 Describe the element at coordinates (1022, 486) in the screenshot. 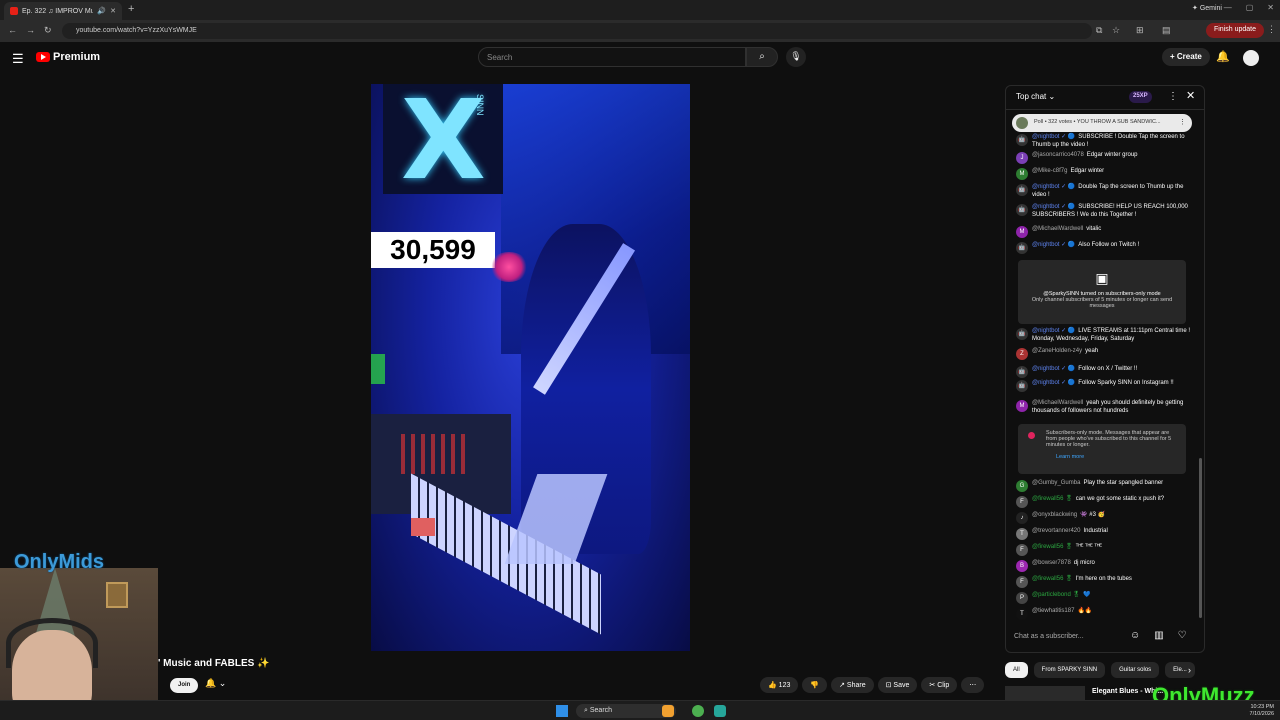

I see `chat-avatar: G` at that location.